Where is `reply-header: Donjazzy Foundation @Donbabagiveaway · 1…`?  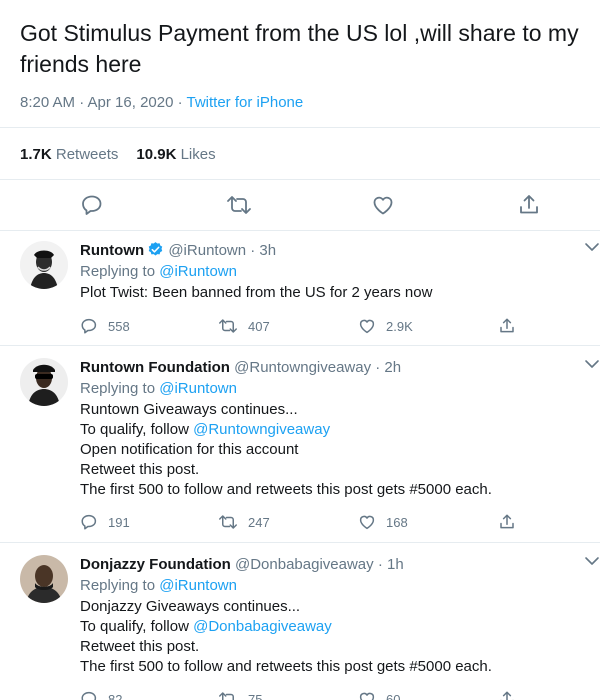 reply-header: Donjazzy Foundation @Donbabagiveaway · 1… is located at coordinates (330, 565).